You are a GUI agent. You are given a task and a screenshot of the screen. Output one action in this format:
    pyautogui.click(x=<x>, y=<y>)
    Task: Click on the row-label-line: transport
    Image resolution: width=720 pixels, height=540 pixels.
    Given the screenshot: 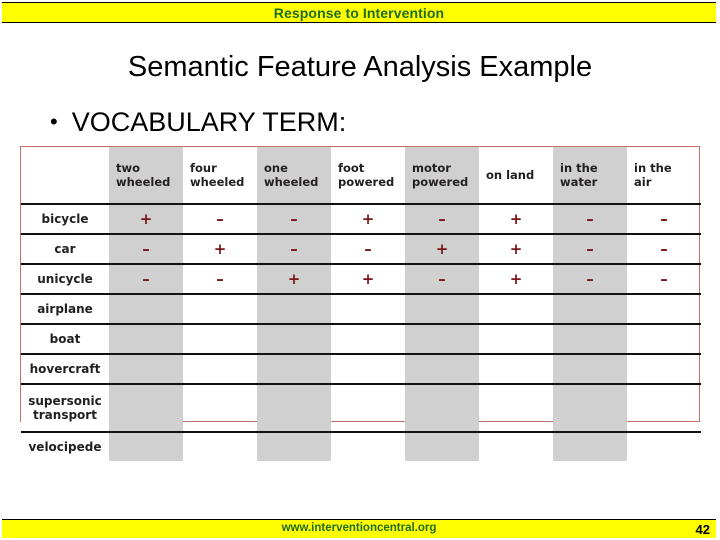 What is the action you would take?
    pyautogui.click(x=65, y=415)
    